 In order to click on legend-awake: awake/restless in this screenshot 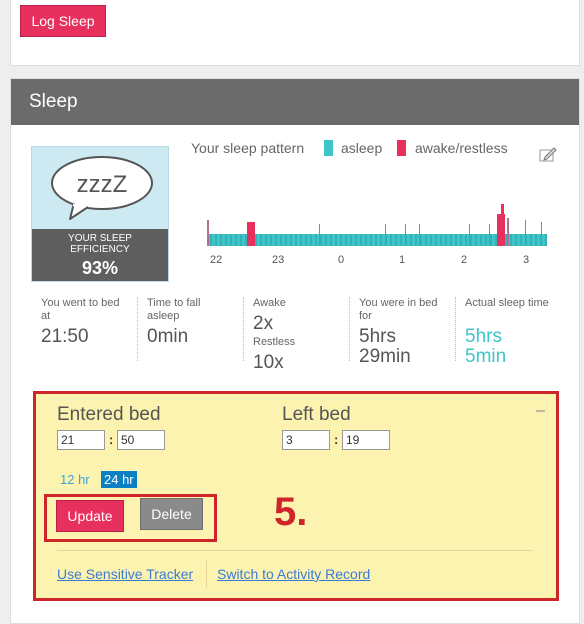, I will do `click(461, 148)`.